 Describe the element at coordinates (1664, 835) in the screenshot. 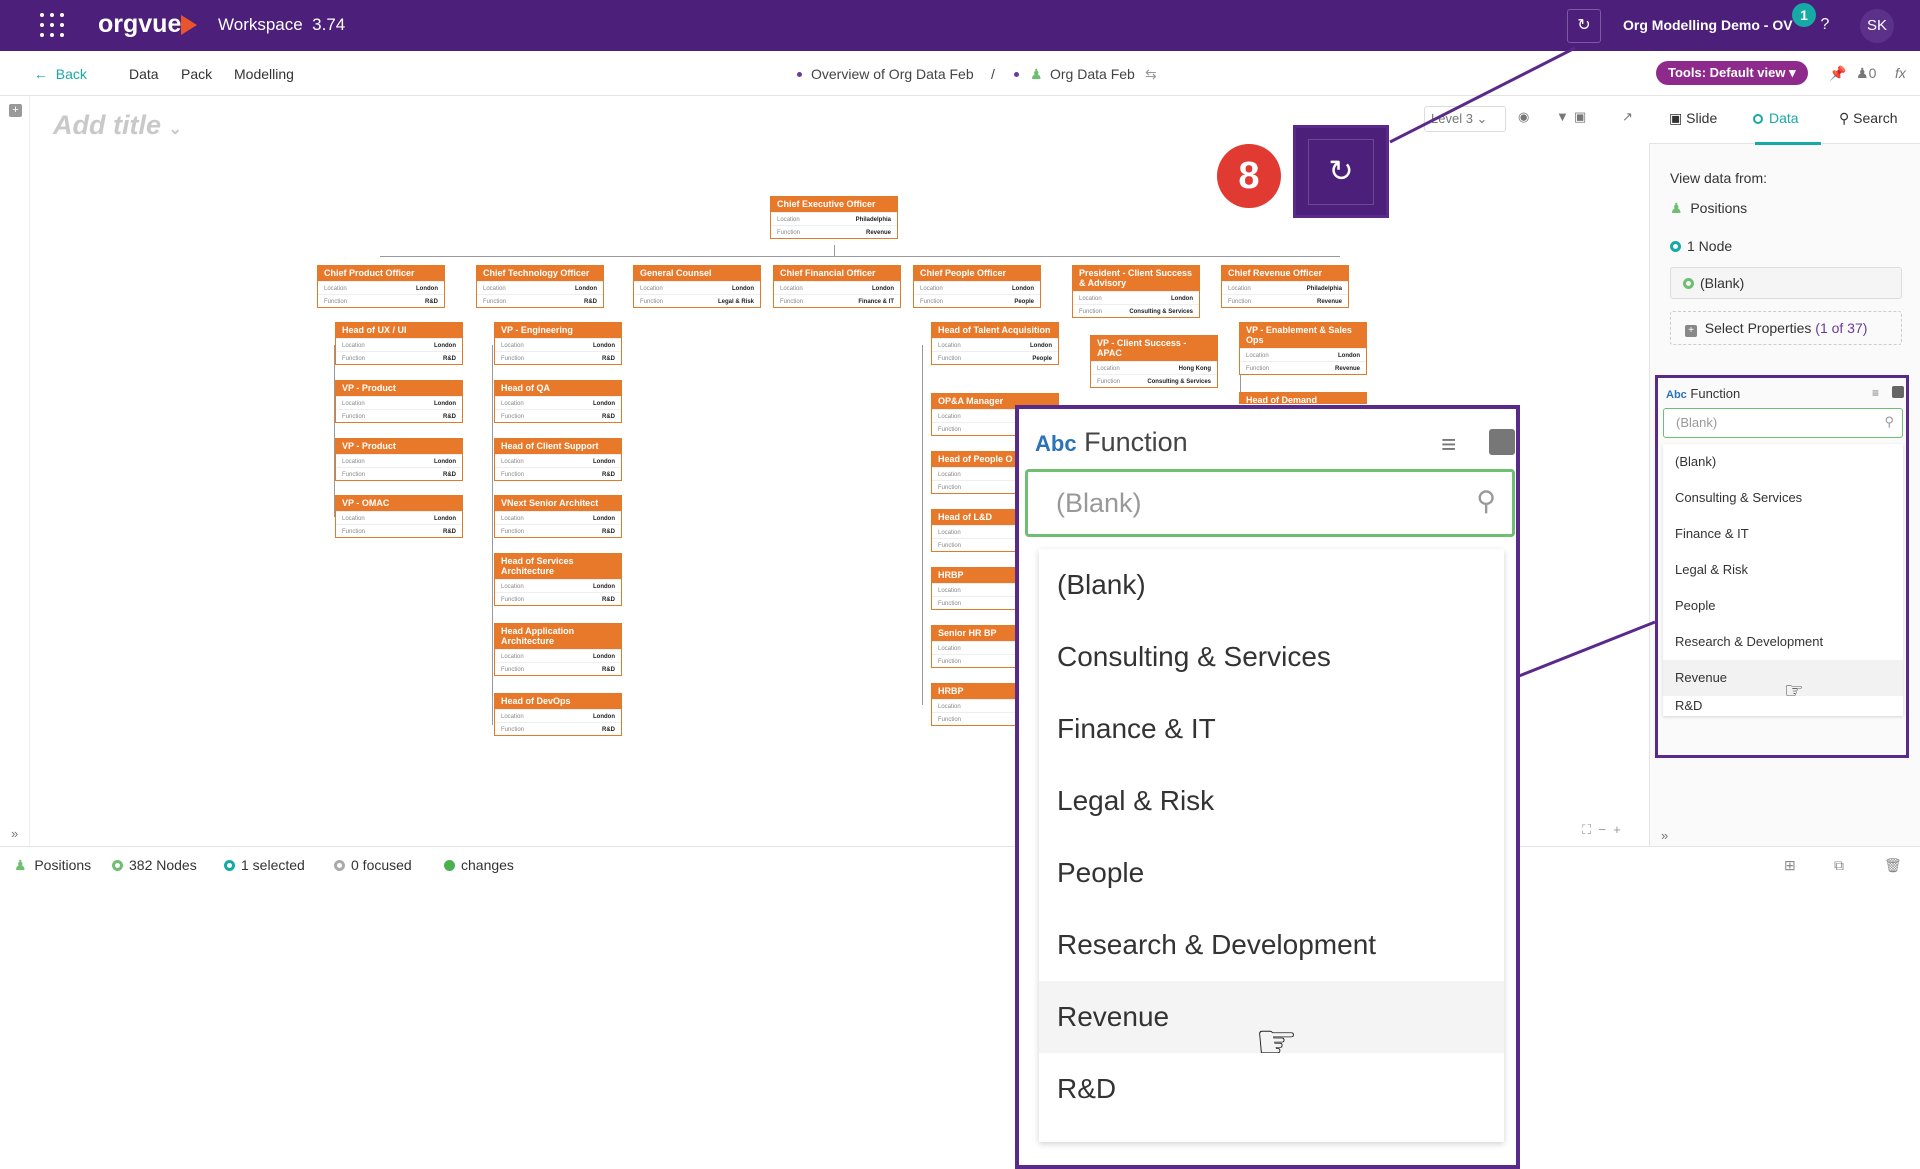

I see `expand-right-icon: »` at that location.